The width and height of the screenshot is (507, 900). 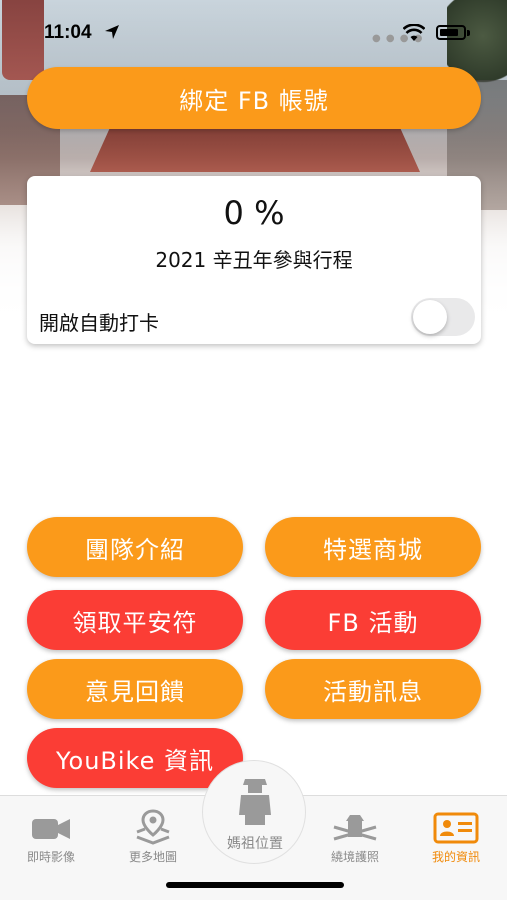 I want to click on status-bar: 11:04 ● ● ● ●, so click(x=253, y=31).